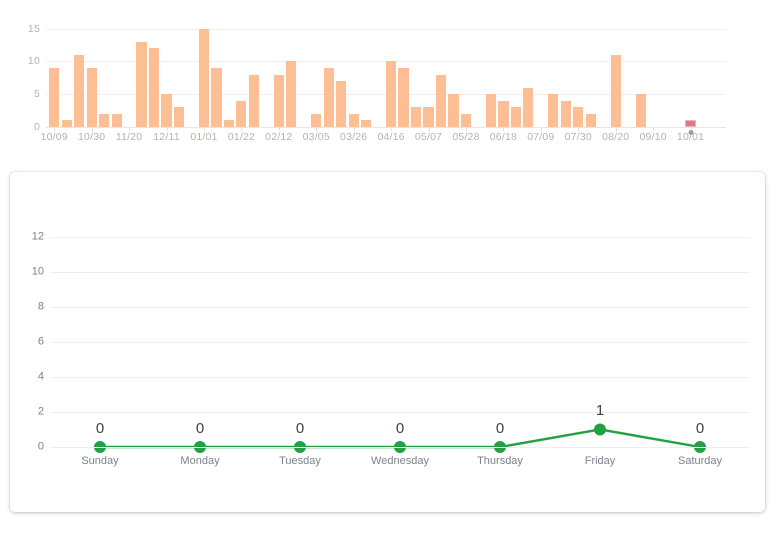 This screenshot has width=777, height=533. What do you see at coordinates (466, 137) in the screenshot?
I see `bar-chart-x-tick-label: 05/28` at bounding box center [466, 137].